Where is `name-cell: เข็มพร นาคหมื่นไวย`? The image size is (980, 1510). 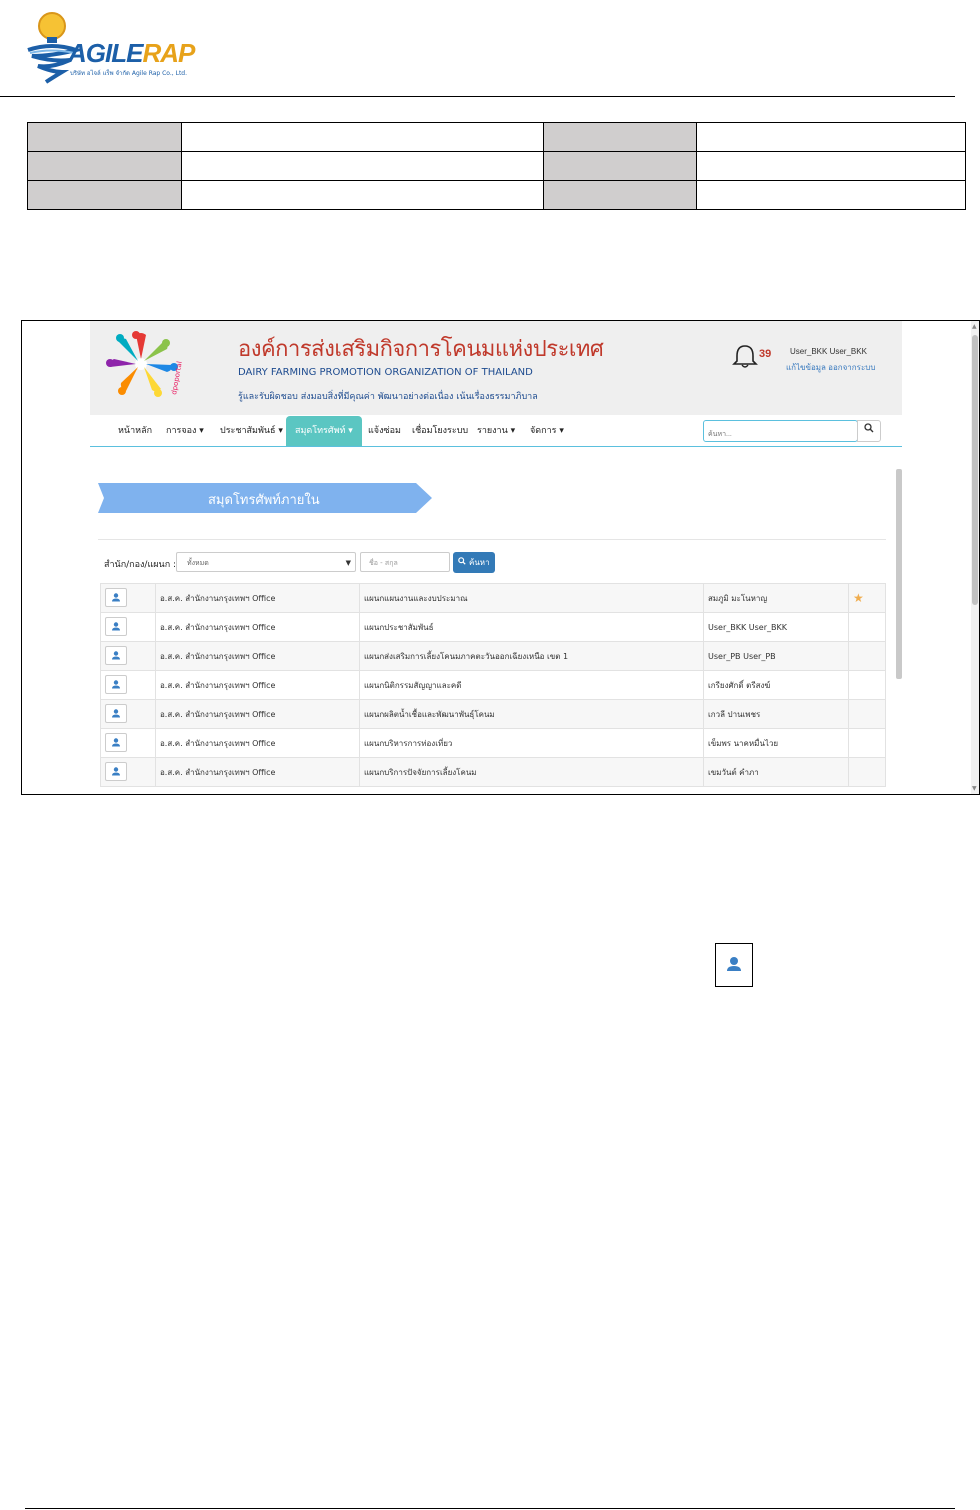
name-cell: เข็มพร นาคหมื่นไวย is located at coordinates (776, 743).